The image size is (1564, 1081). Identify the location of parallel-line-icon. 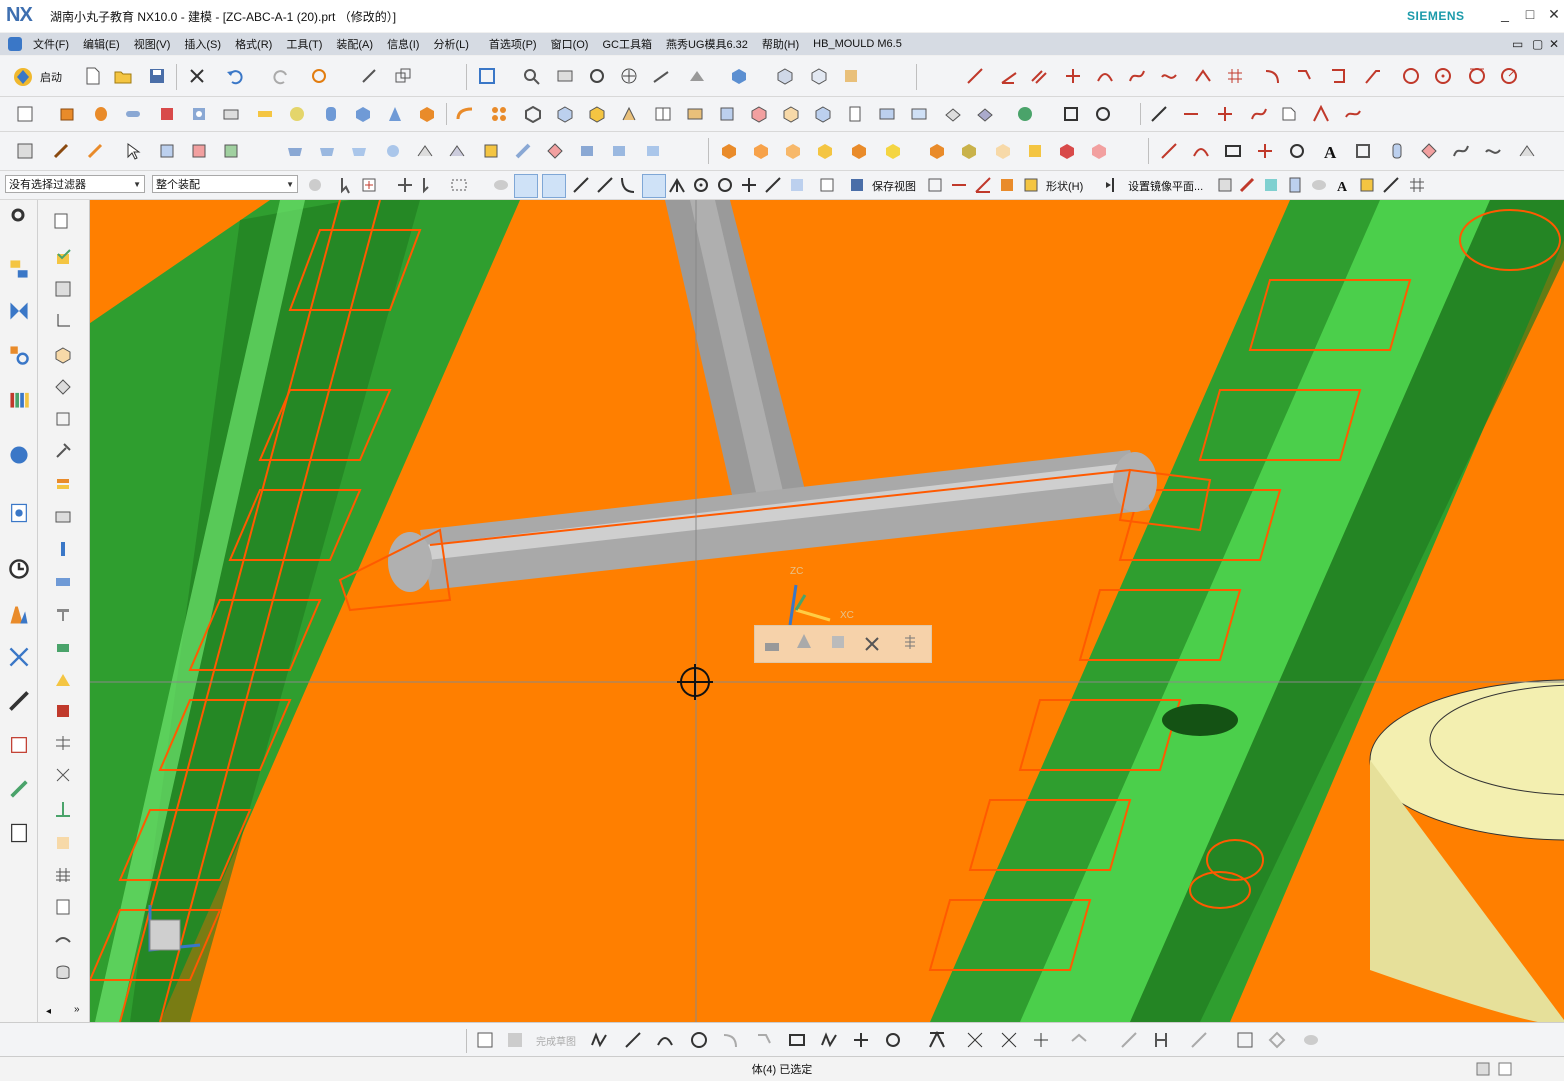
(1039, 76).